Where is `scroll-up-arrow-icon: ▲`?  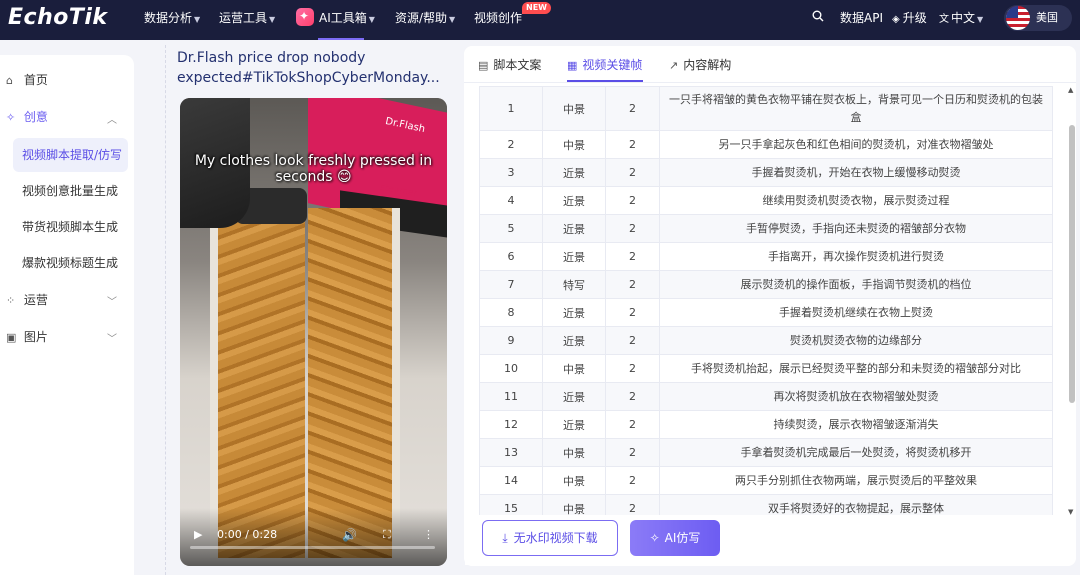
scroll-up-arrow-icon: ▲ is located at coordinates (1070, 90).